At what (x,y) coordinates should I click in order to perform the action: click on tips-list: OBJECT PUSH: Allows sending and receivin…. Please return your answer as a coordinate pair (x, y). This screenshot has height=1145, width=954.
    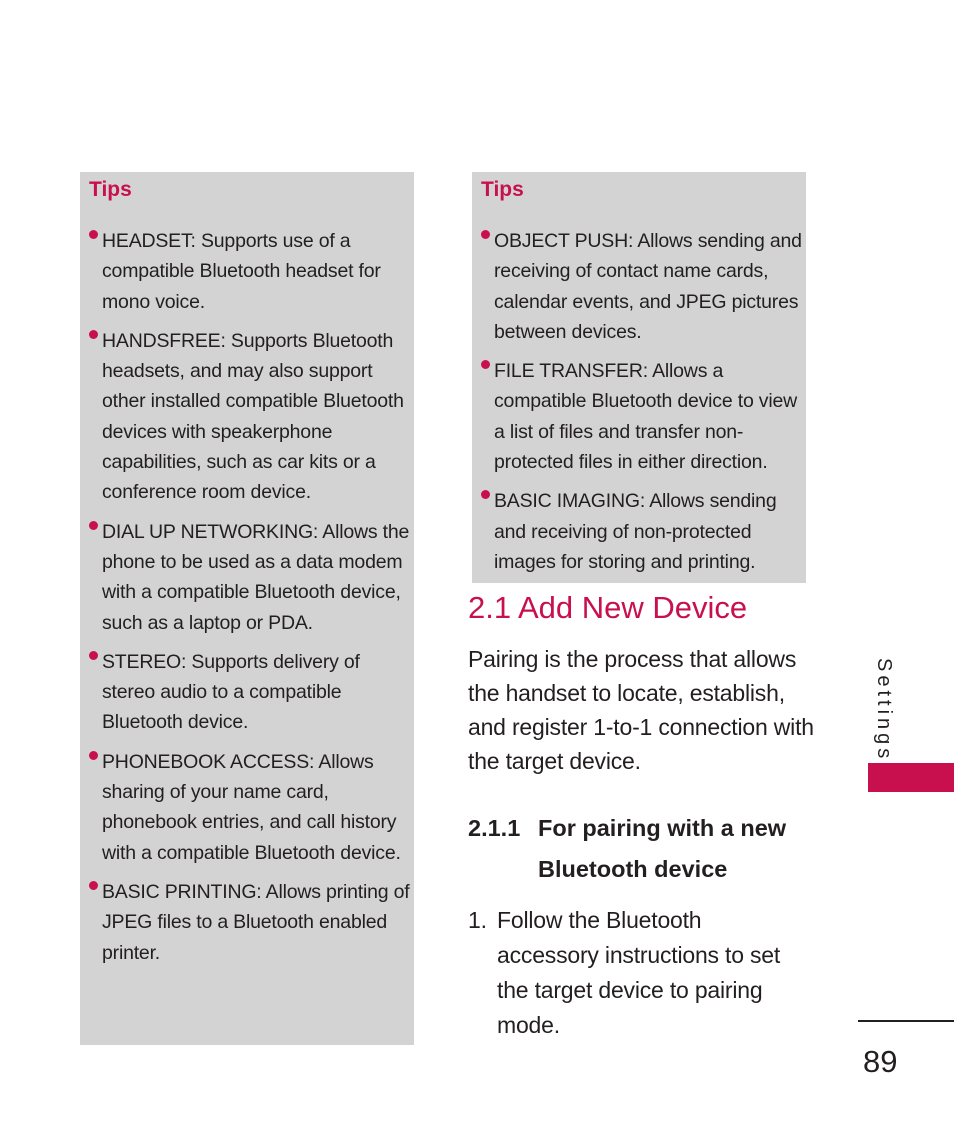
    Looking at the image, I should click on (643, 406).